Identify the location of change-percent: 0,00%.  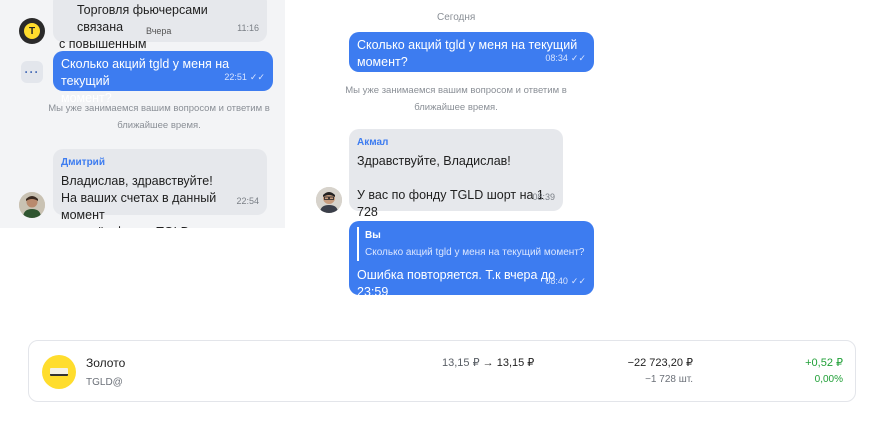
(828, 379).